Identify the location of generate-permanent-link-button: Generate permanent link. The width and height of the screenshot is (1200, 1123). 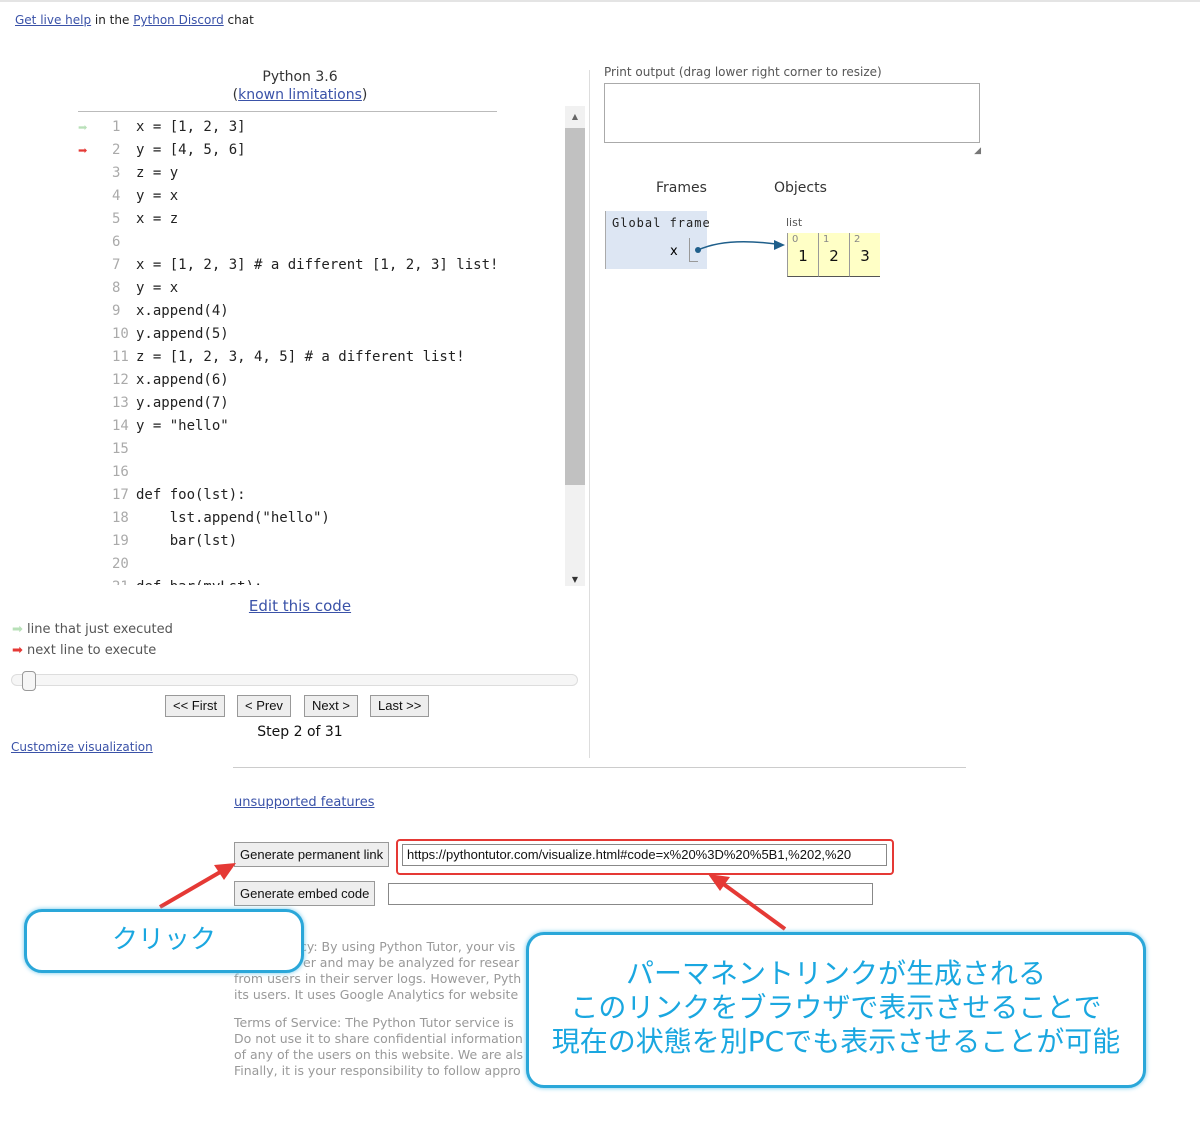
(312, 854).